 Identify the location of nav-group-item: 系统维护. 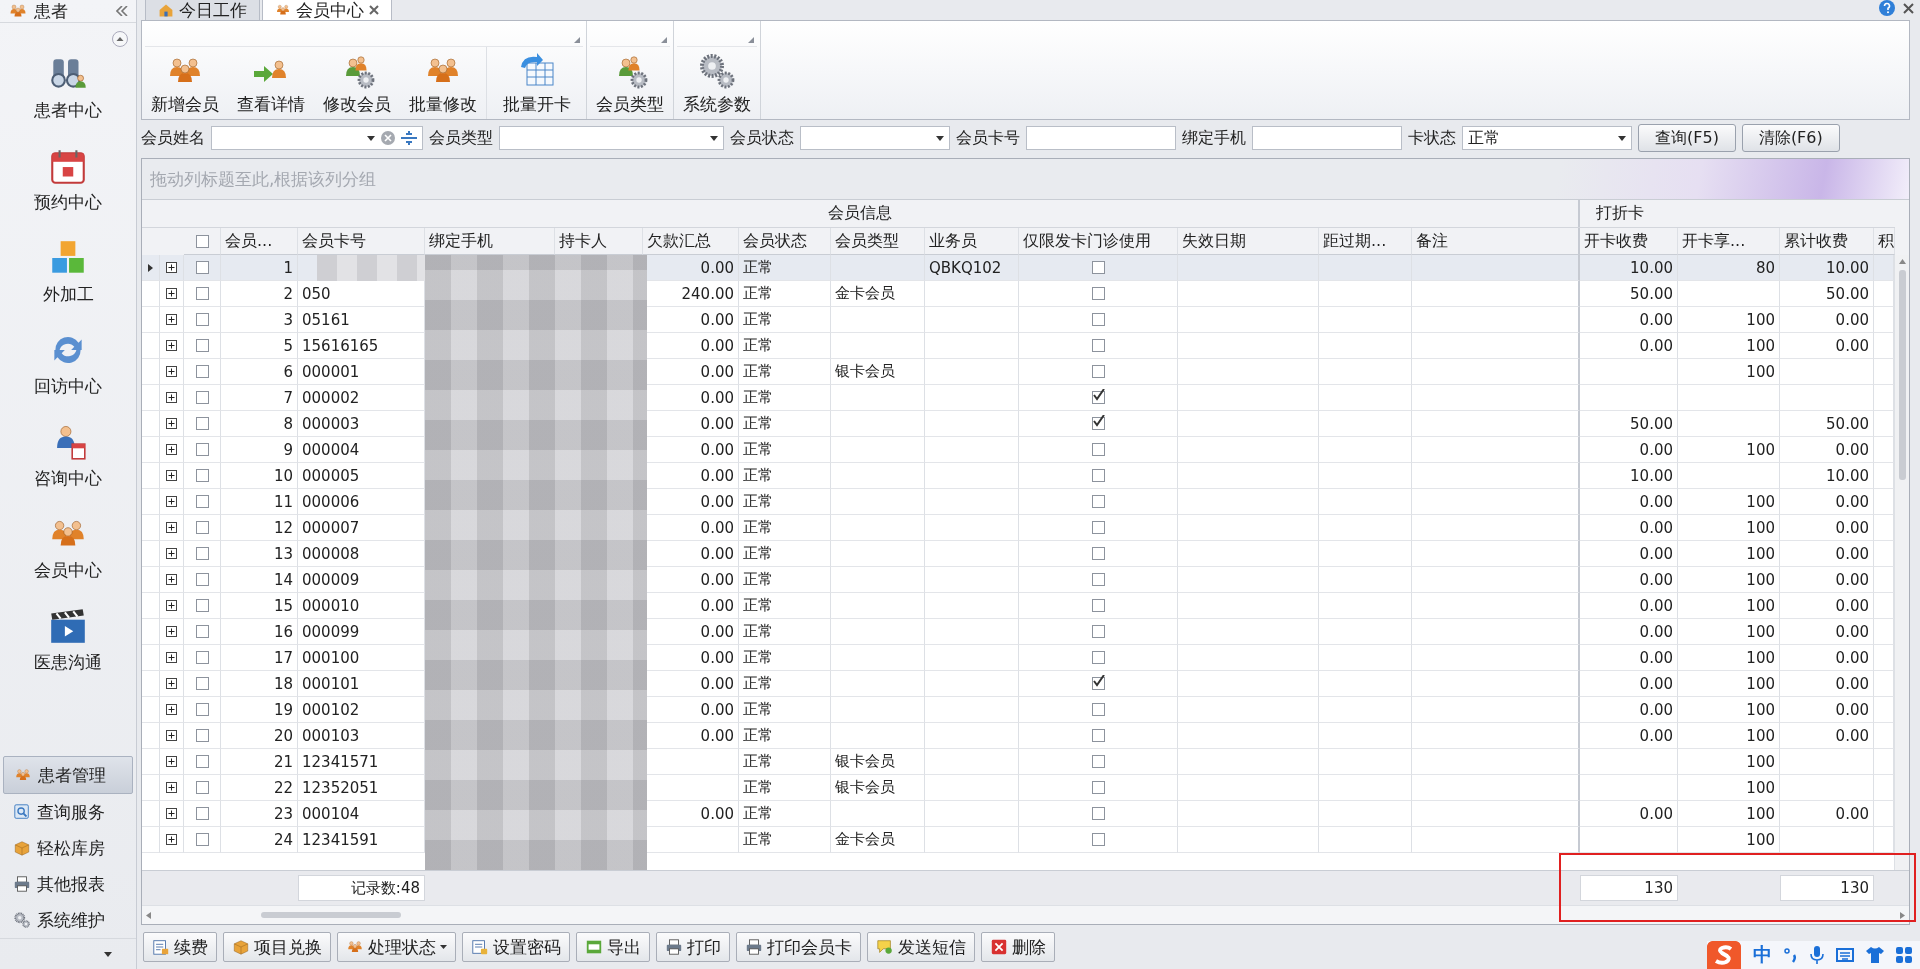
(68, 920).